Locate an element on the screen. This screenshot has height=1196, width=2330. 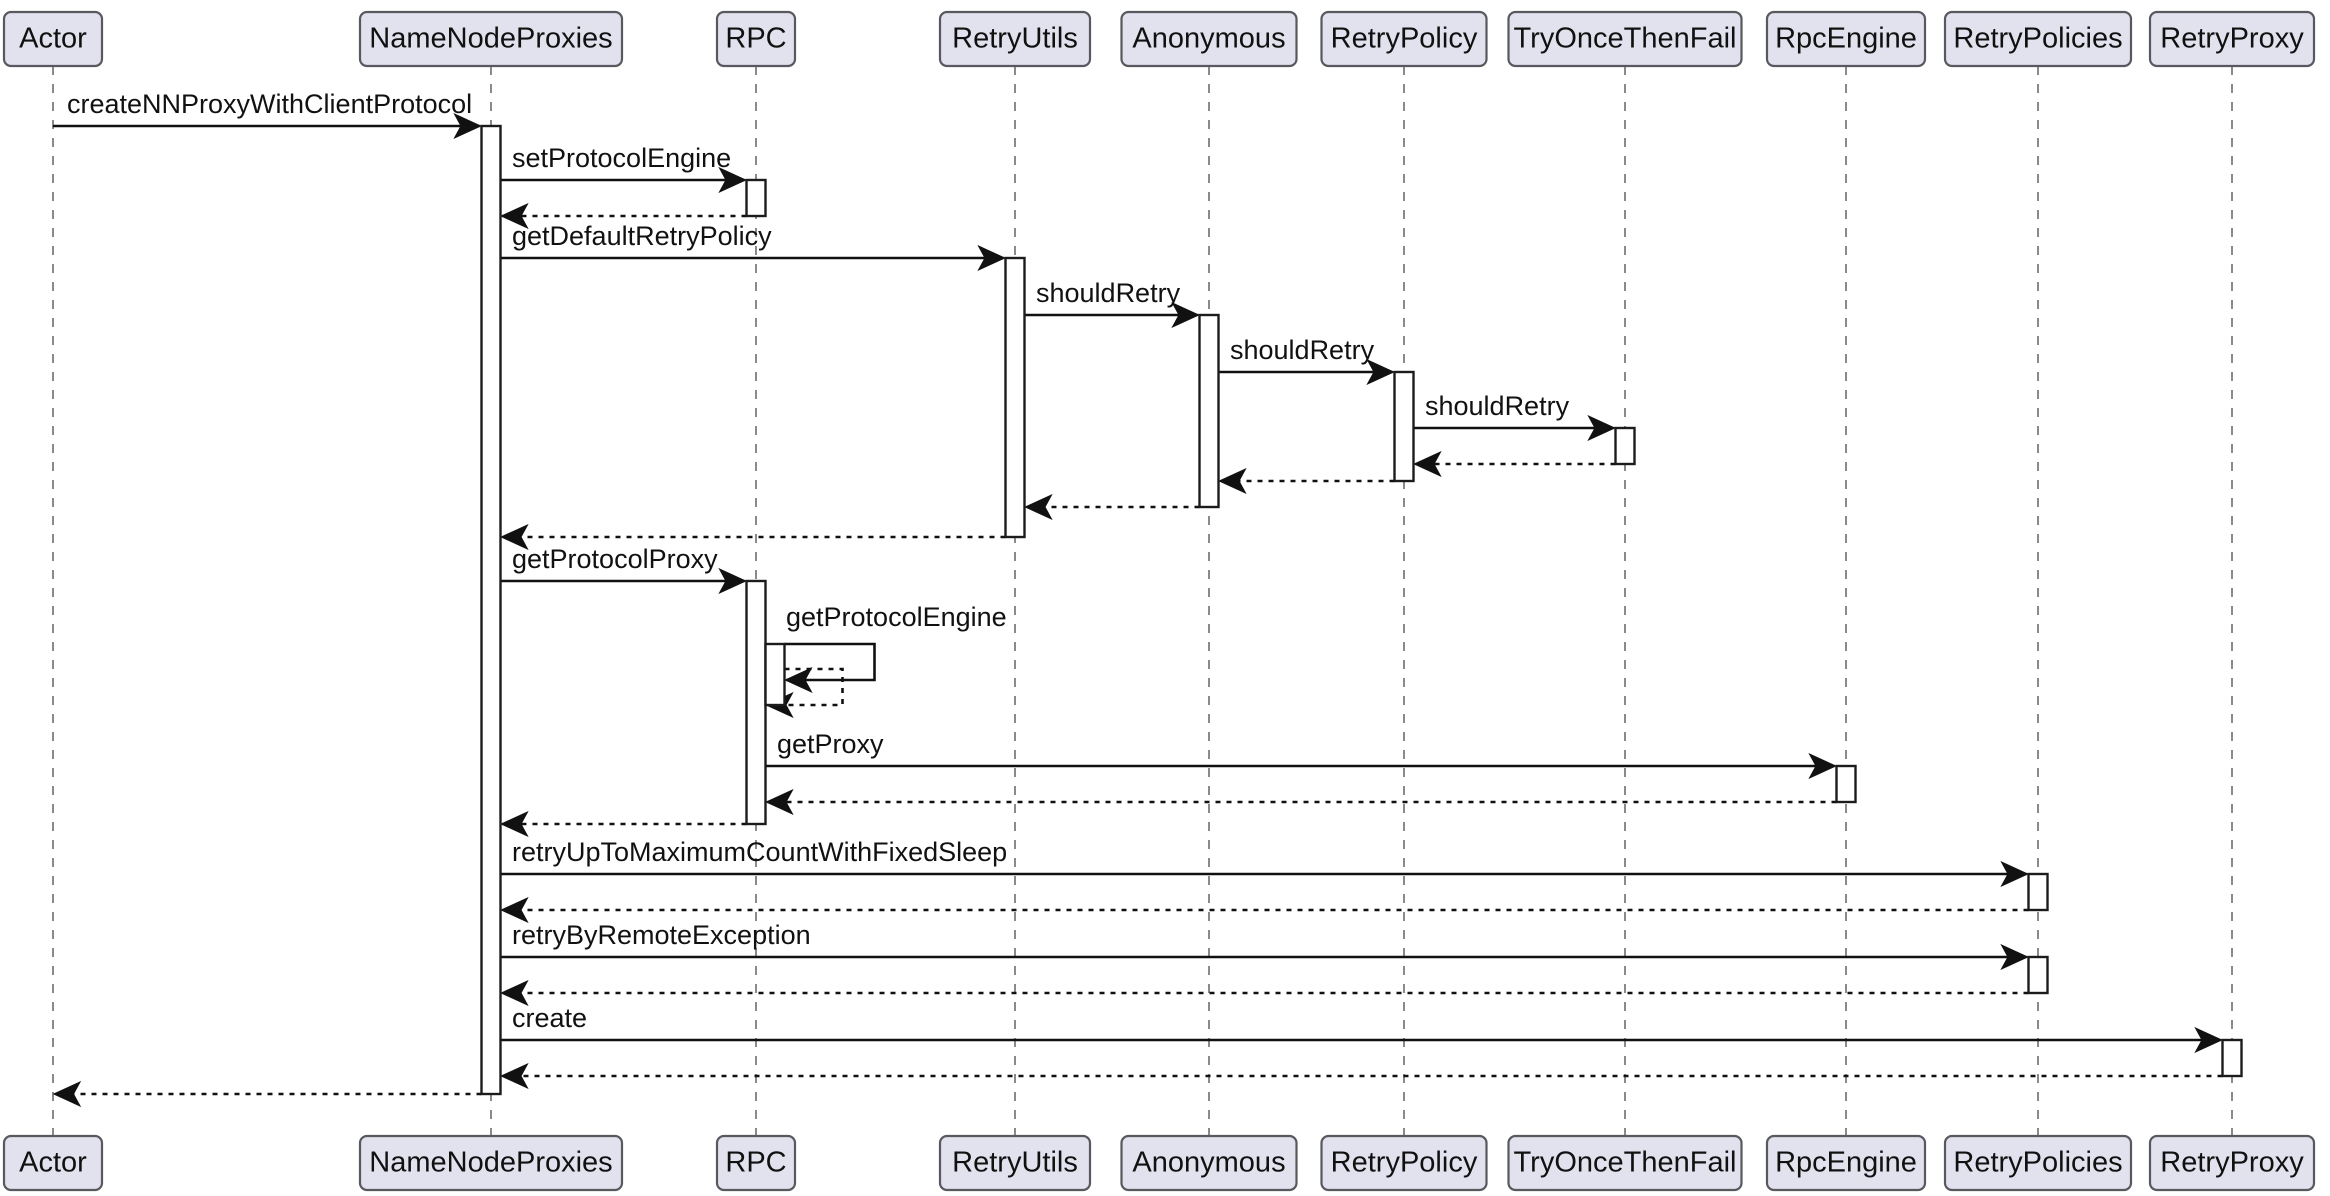
activation-bar-act-rpc-self is located at coordinates (775, 674).